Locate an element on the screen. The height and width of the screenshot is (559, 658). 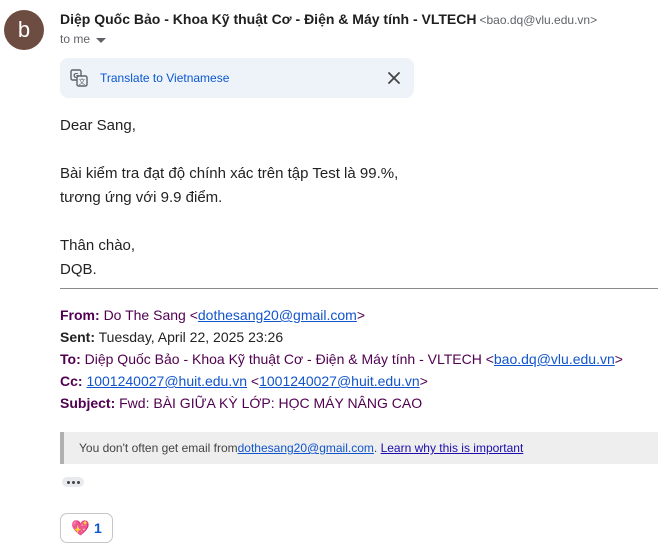
notice-prefix: You don't often get email from is located at coordinates (158, 448).